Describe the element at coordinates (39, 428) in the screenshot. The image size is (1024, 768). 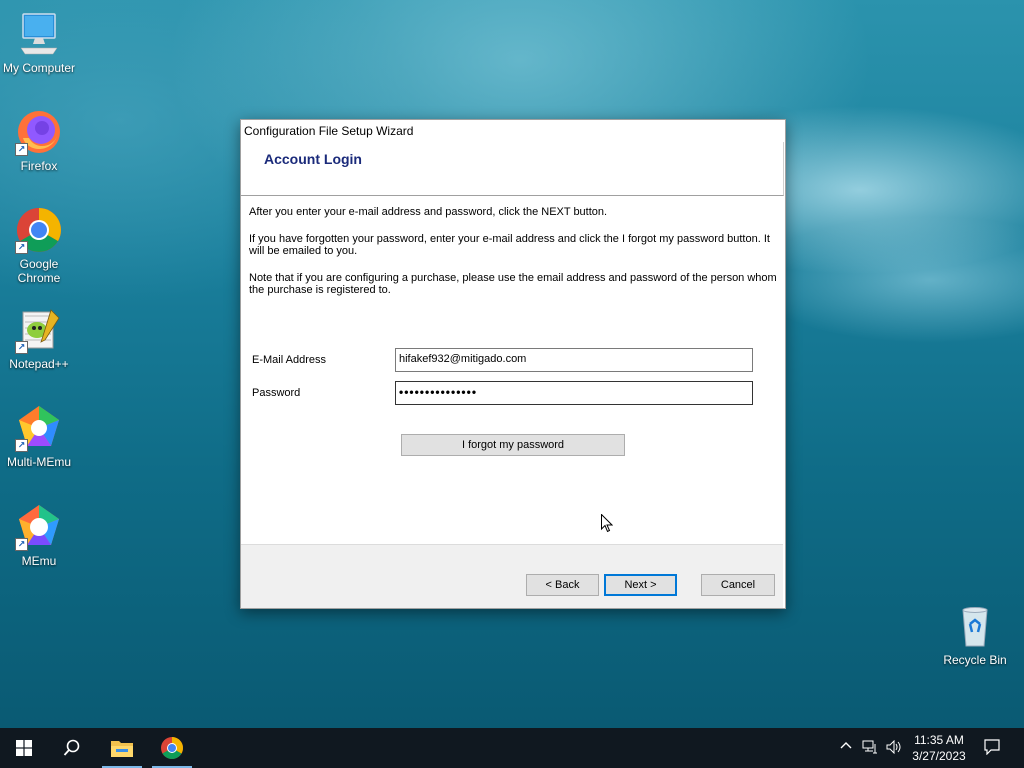
I see `multi-memu-icon: ↗` at that location.